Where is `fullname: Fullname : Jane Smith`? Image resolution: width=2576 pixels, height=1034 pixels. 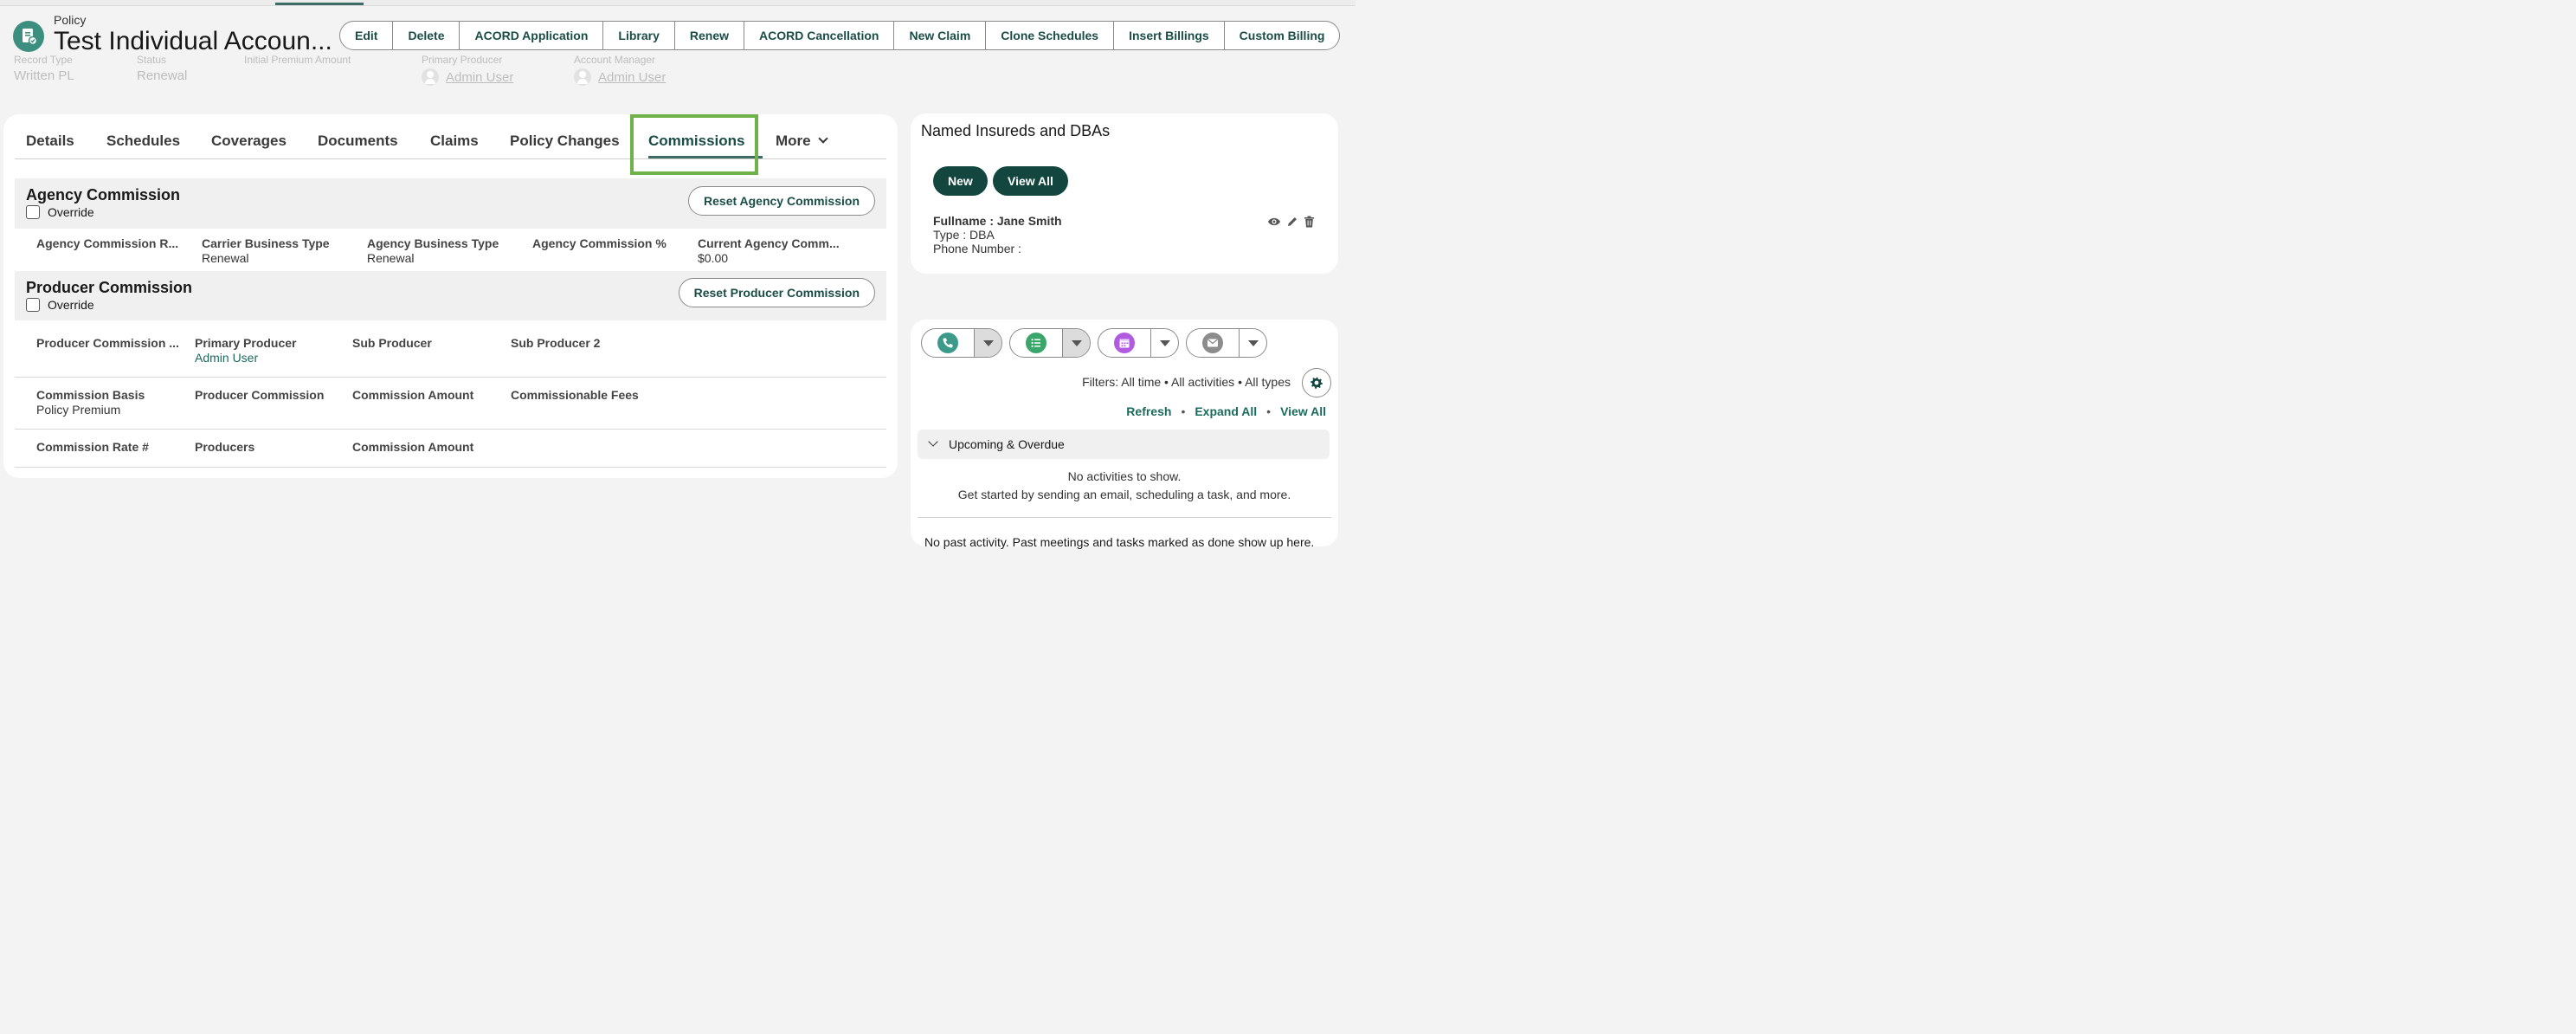
fullname: Fullname : Jane Smith is located at coordinates (997, 221).